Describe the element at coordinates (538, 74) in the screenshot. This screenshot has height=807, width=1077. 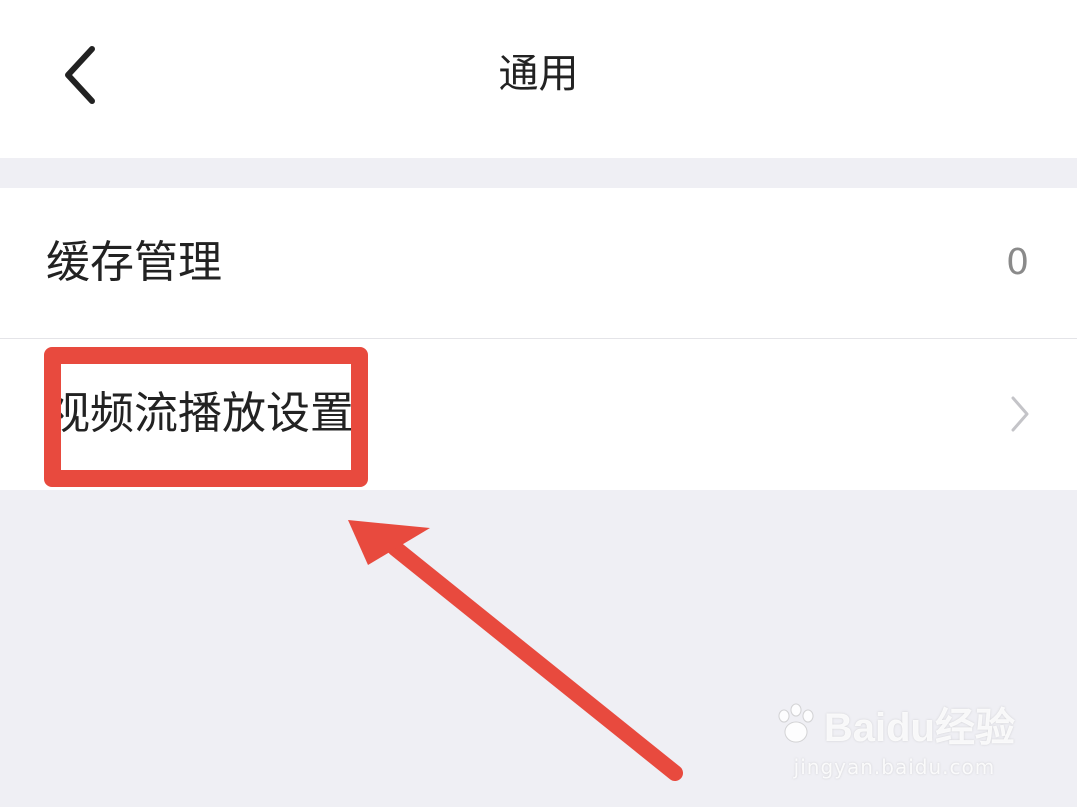
I see `page-title: 通用` at that location.